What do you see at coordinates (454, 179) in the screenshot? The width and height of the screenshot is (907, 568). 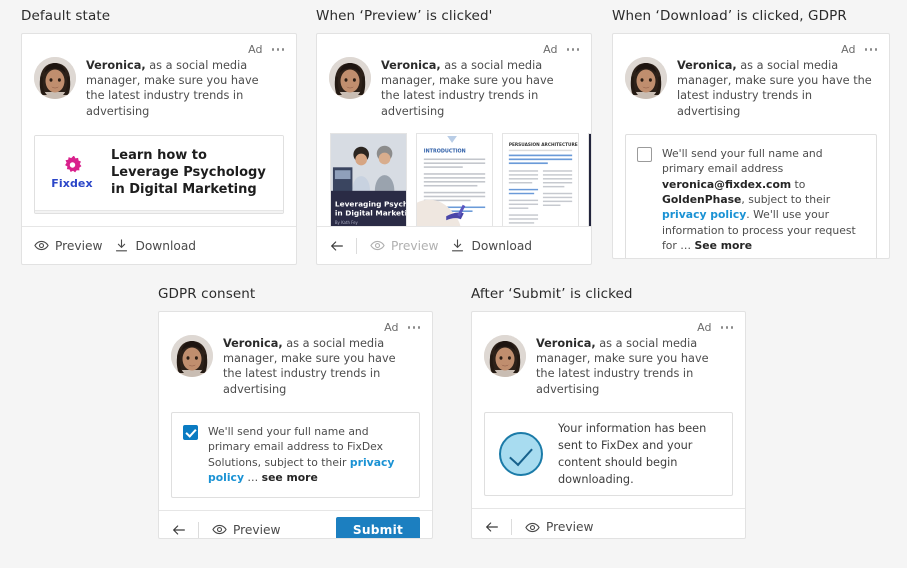 I see `carousel-slide-introduction: INTRODUCTION` at bounding box center [454, 179].